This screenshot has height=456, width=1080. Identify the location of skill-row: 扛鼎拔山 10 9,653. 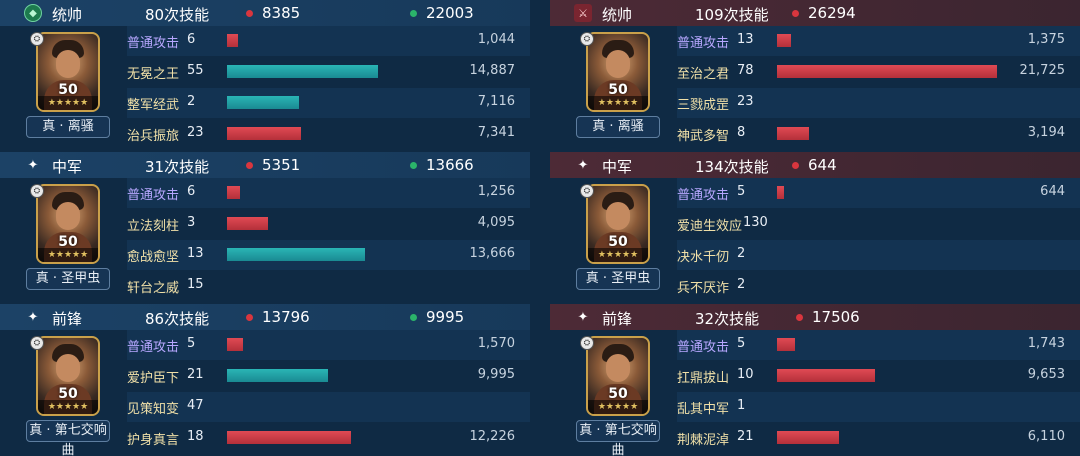
(878, 376).